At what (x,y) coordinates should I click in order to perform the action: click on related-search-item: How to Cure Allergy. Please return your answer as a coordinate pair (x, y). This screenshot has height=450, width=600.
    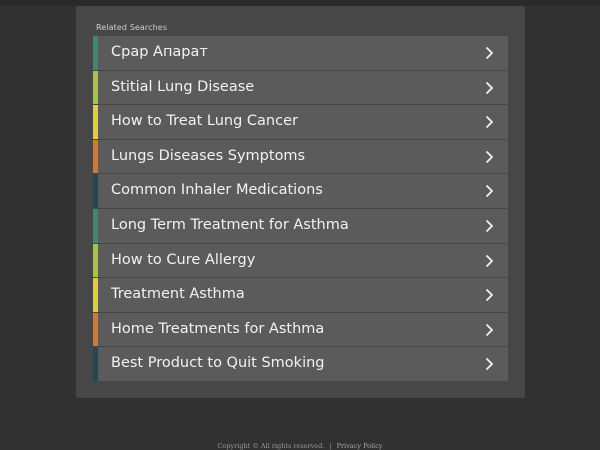
    Looking at the image, I should click on (300, 260).